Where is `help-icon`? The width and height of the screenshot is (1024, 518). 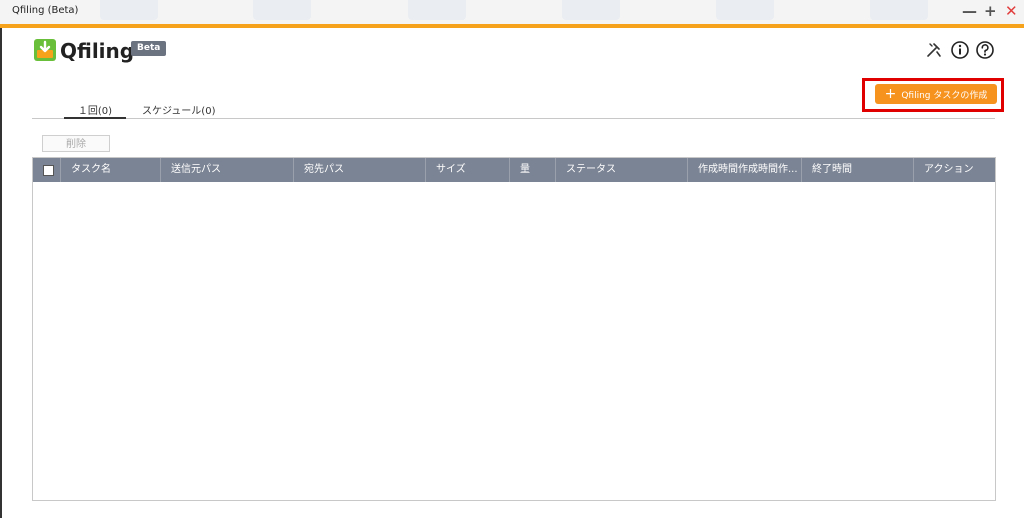
help-icon is located at coordinates (985, 50).